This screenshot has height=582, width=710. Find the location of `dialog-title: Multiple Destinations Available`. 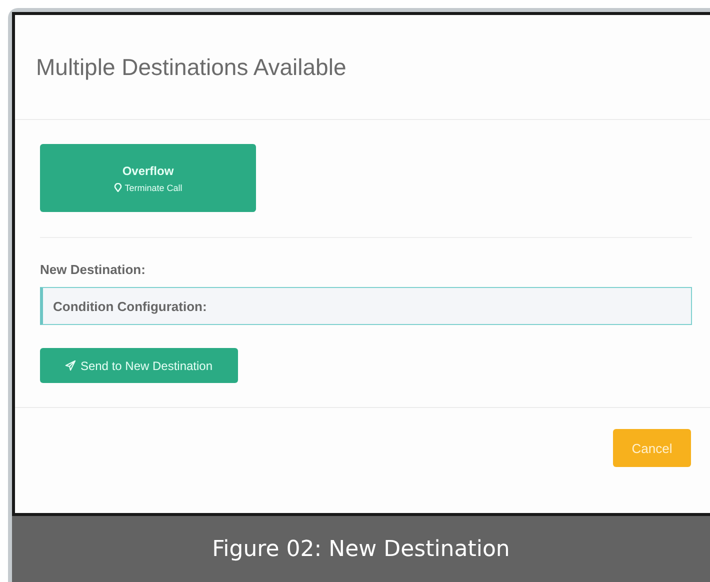

dialog-title: Multiple Destinations Available is located at coordinates (191, 67).